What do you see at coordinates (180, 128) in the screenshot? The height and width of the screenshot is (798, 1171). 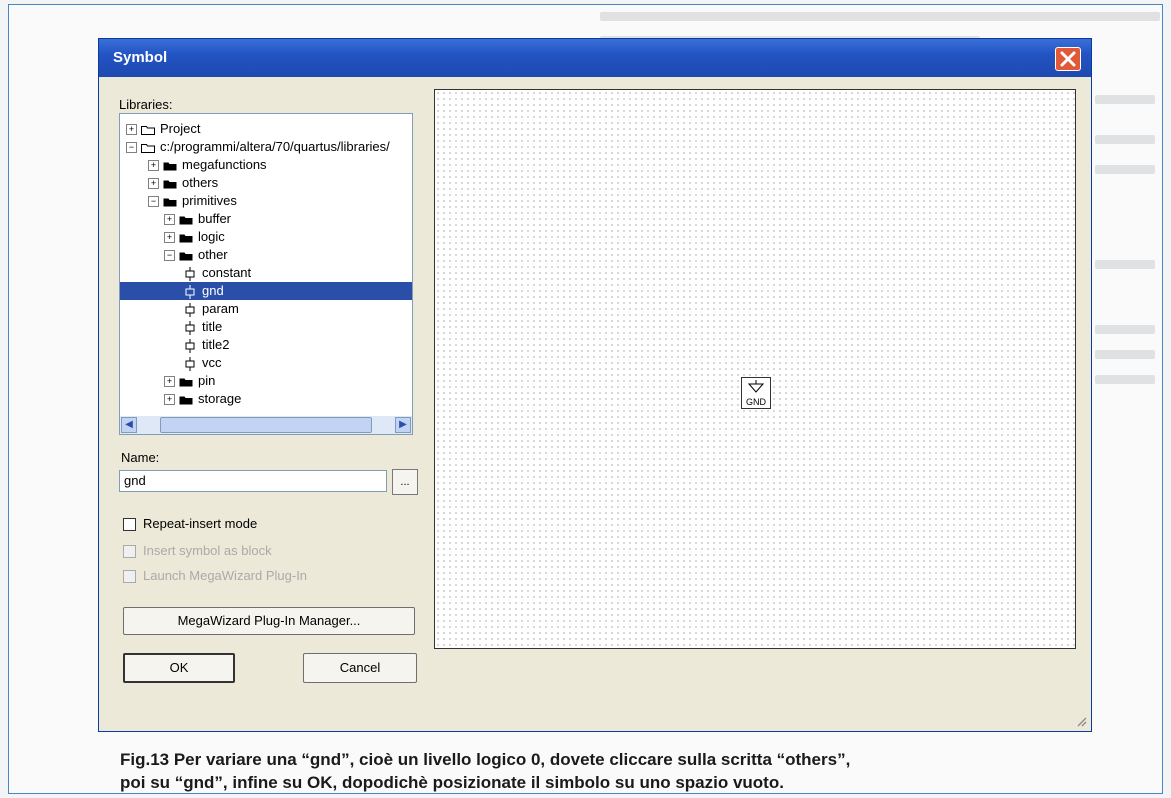 I see `tree-item-label: Project` at bounding box center [180, 128].